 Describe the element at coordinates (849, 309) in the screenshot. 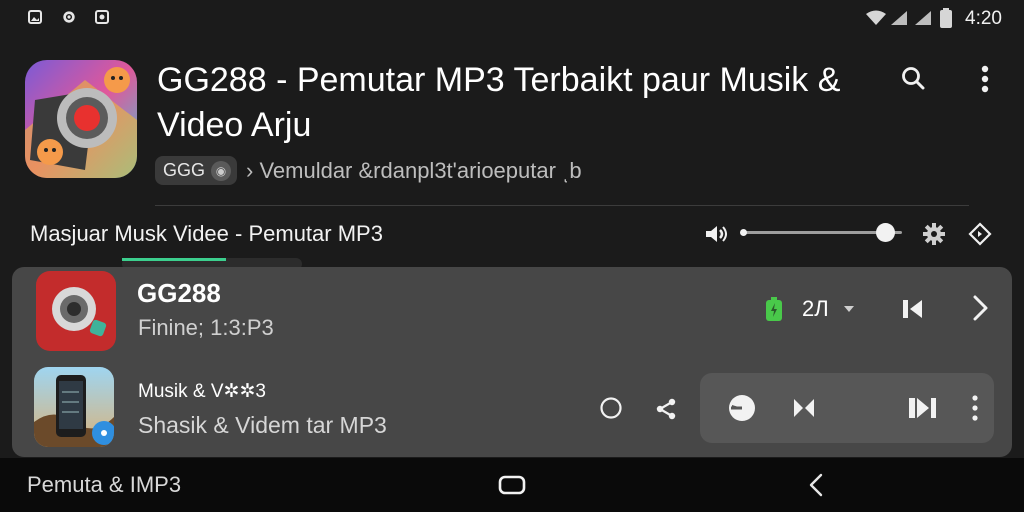

I see `chevron-down-icon` at that location.